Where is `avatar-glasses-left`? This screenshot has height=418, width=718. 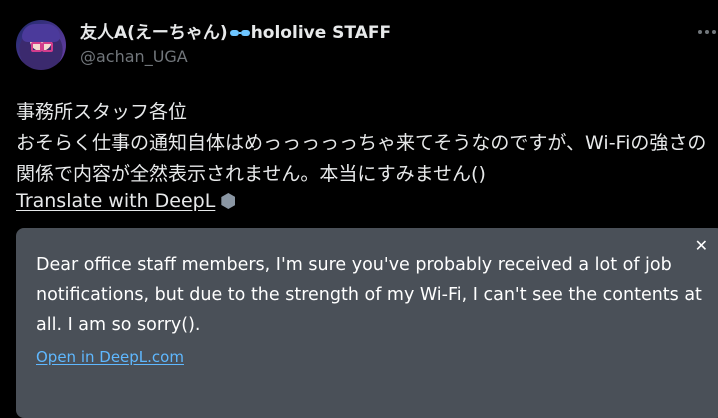
avatar-glasses-left is located at coordinates (36, 47).